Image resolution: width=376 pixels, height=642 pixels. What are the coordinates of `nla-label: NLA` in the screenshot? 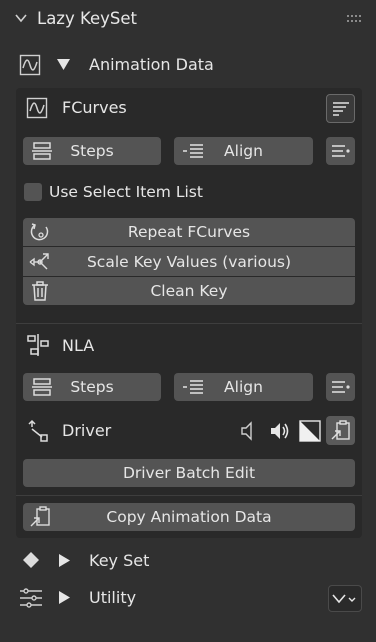 It's located at (78, 345).